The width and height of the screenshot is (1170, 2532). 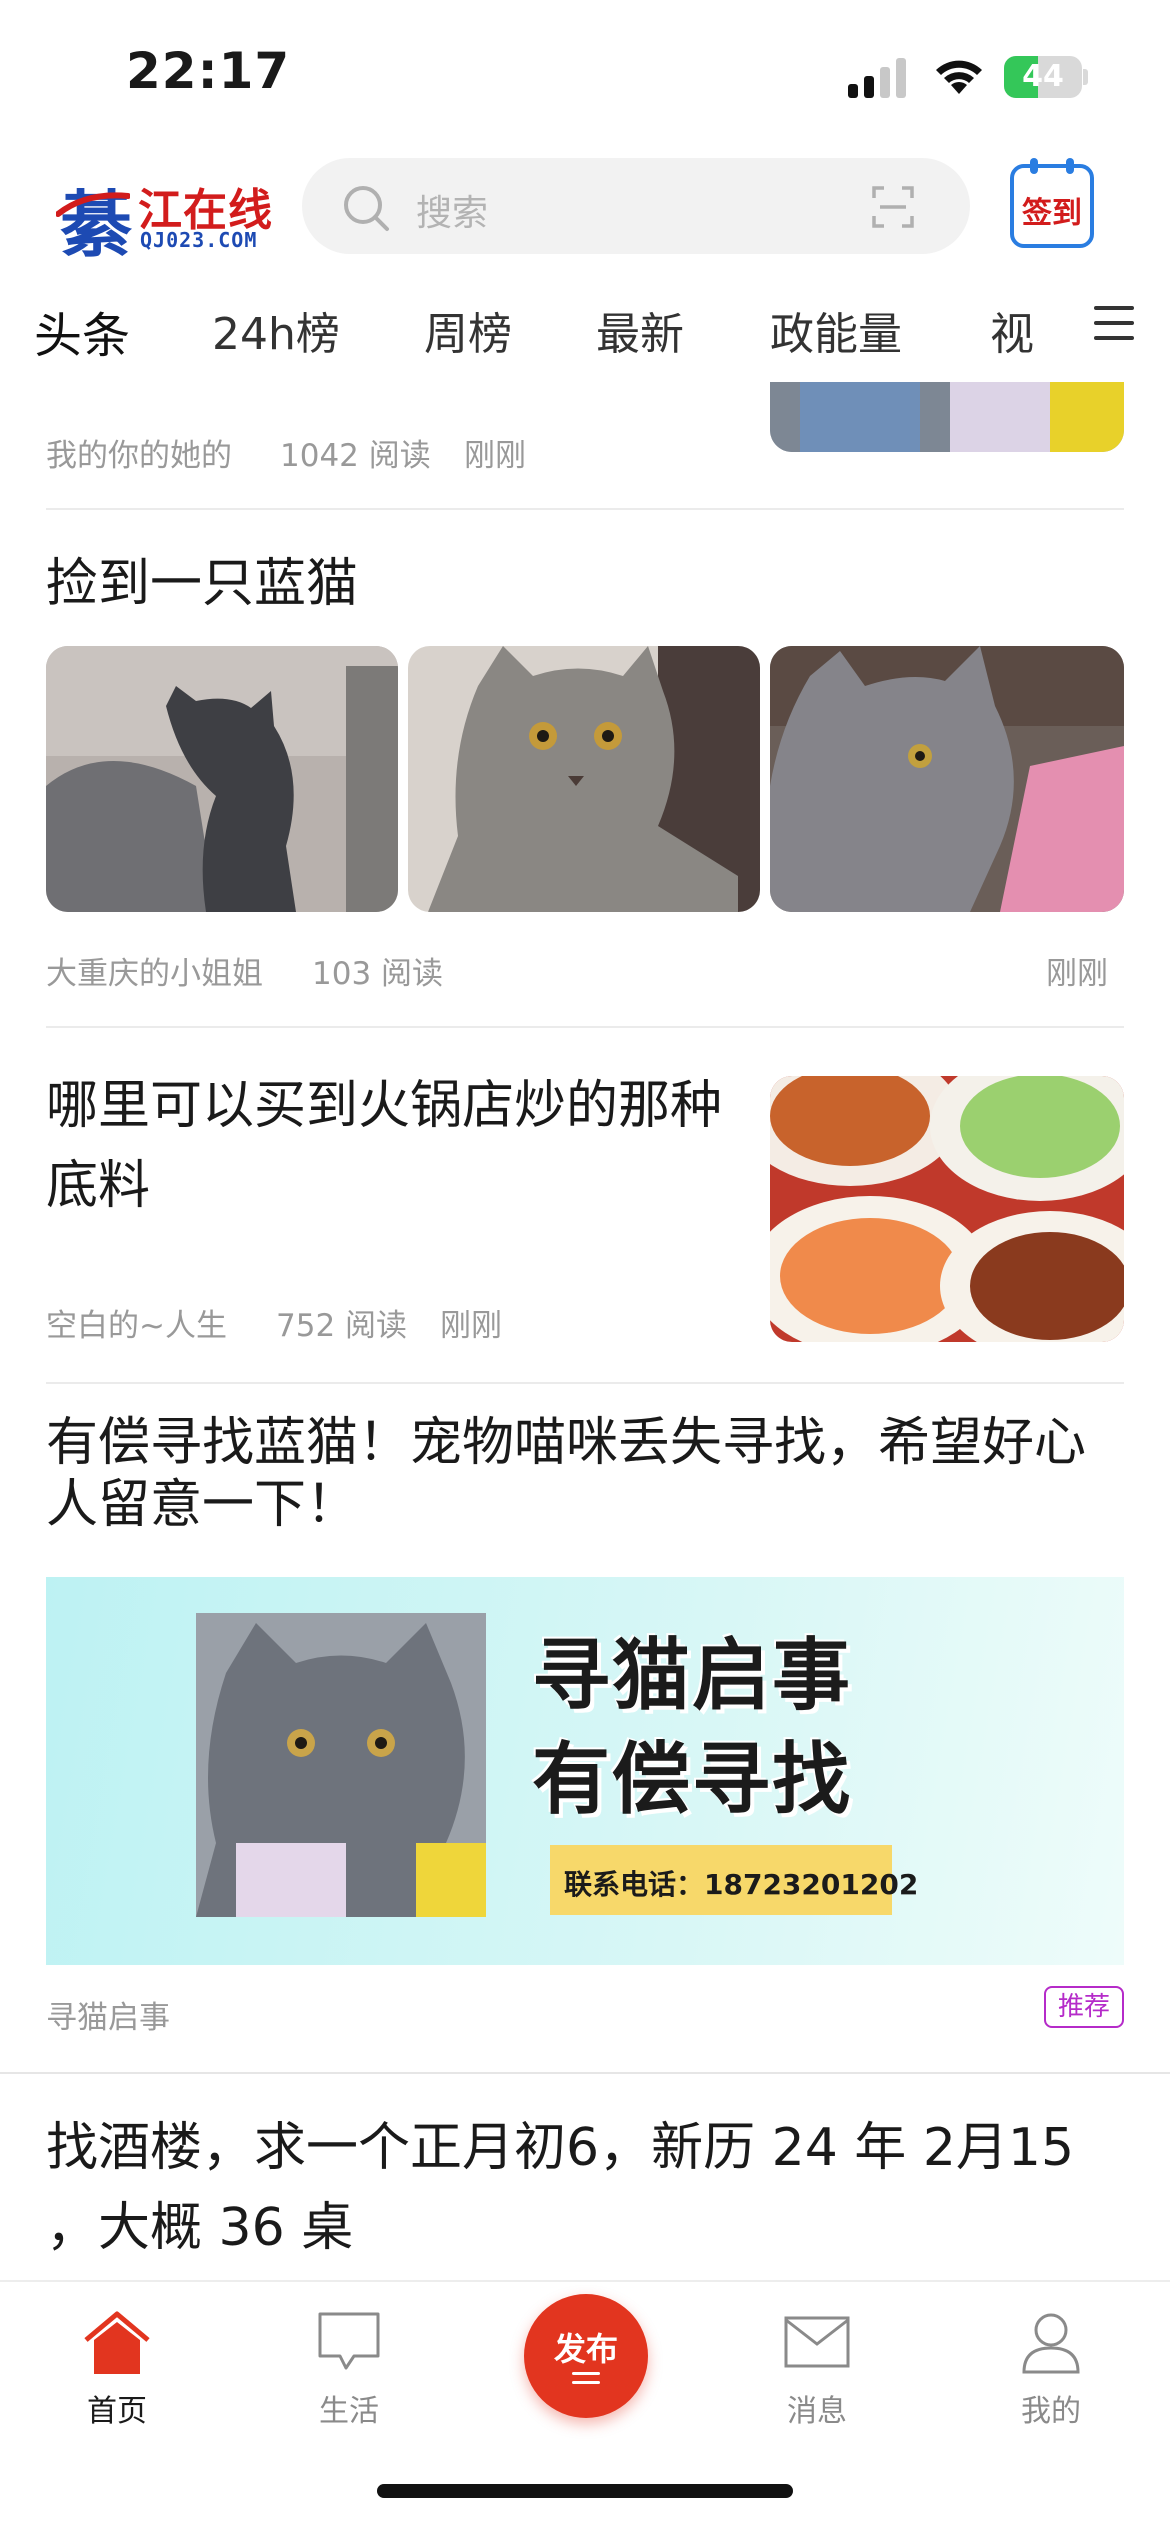 What do you see at coordinates (585, 2491) in the screenshot?
I see `home-indicator` at bounding box center [585, 2491].